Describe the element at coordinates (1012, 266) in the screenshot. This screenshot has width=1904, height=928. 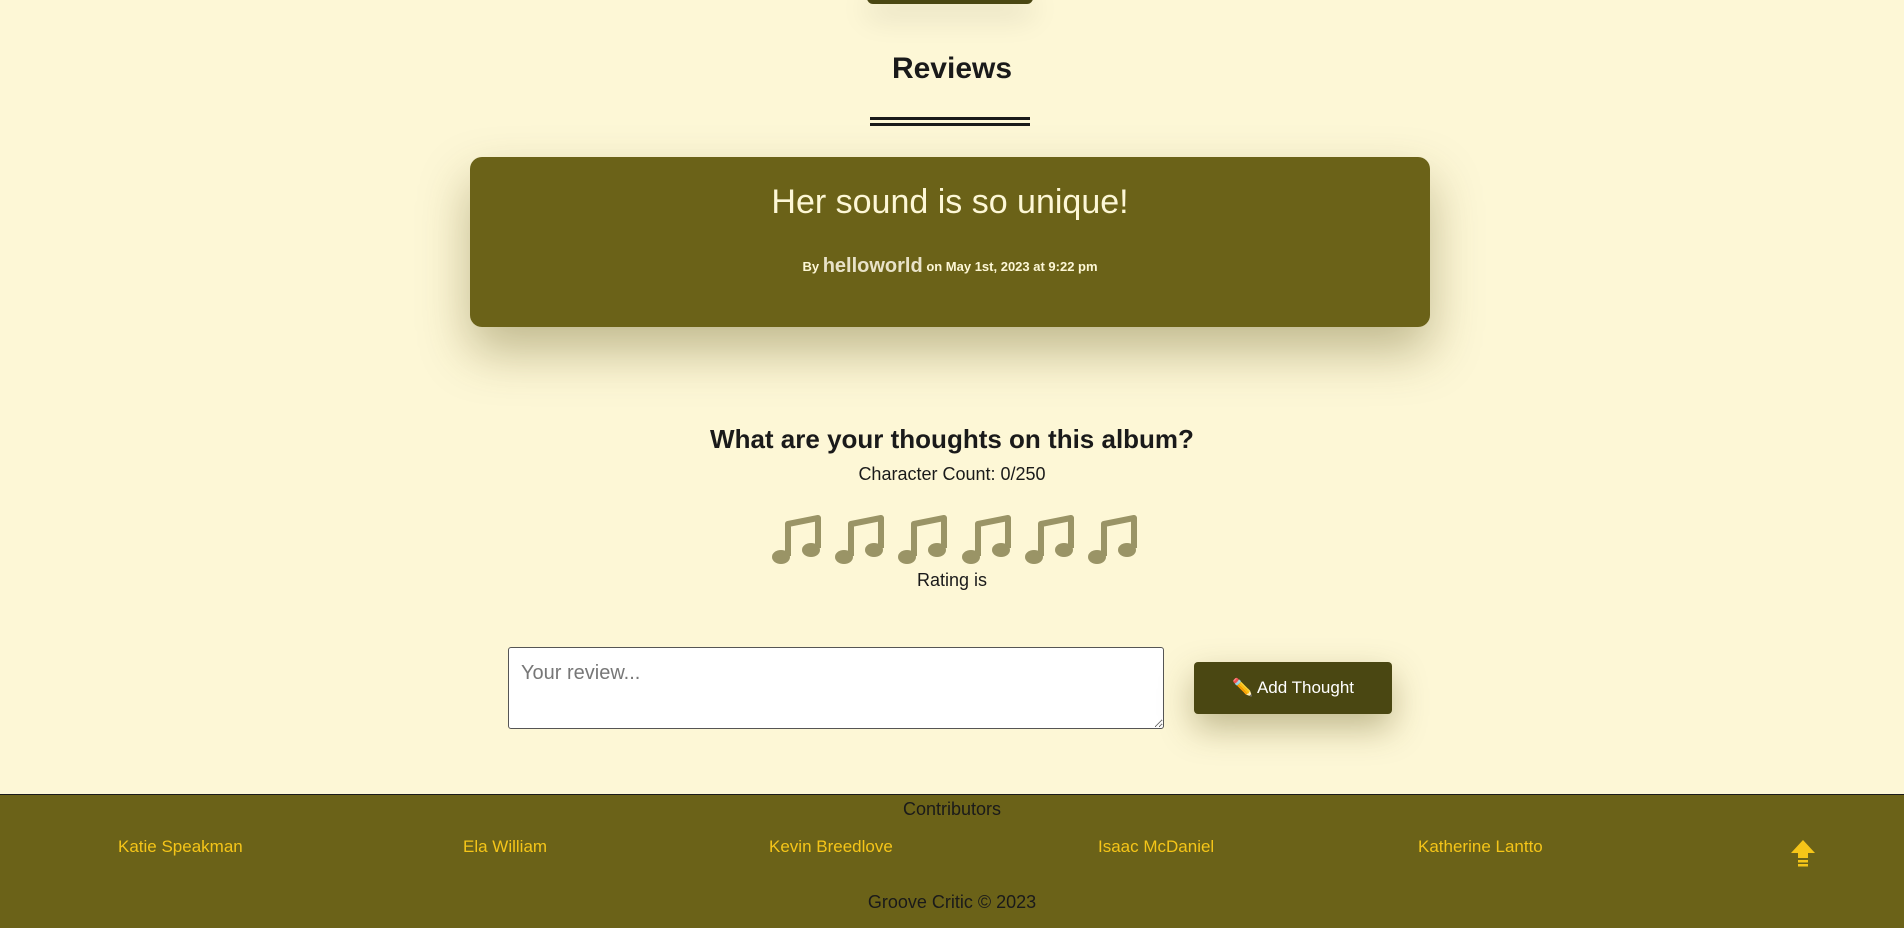
I see `review-date: on May 1st, 2023 at 9:22 pm` at that location.